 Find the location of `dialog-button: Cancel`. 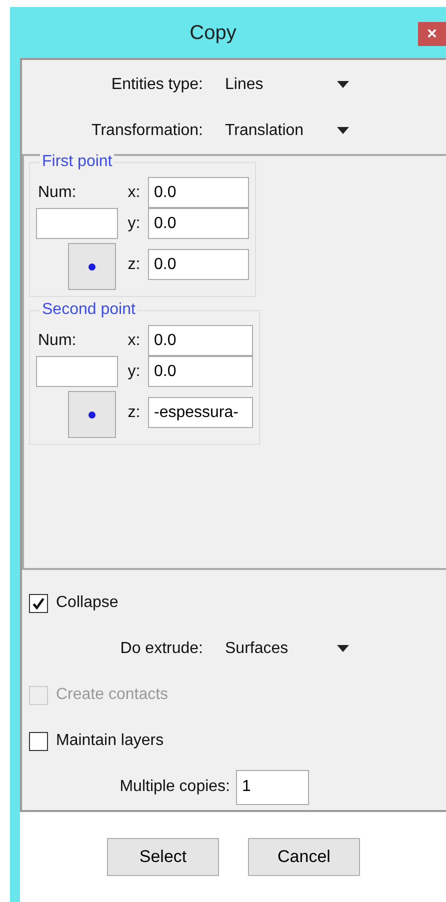

dialog-button: Cancel is located at coordinates (304, 857).